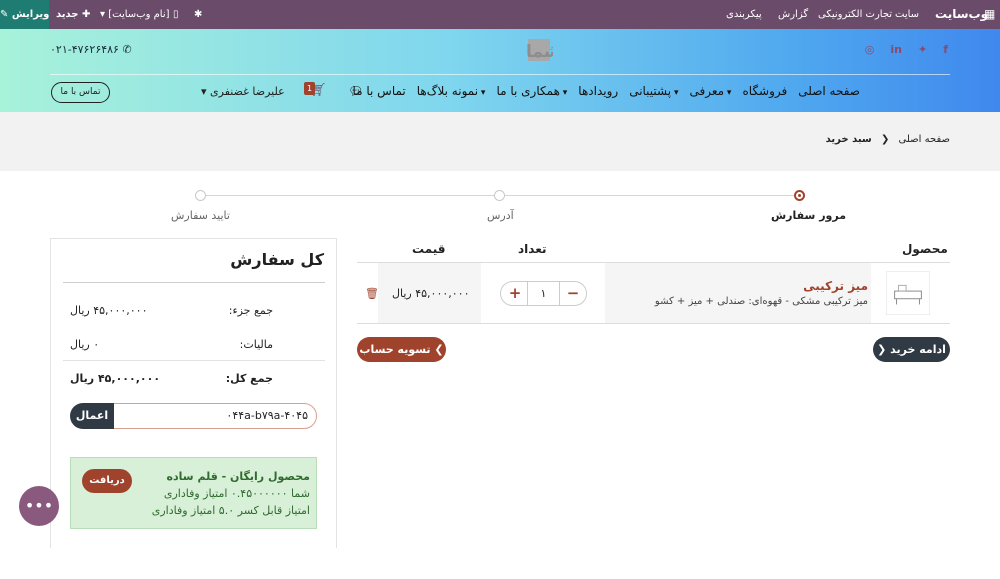 This screenshot has height=579, width=1000. Describe the element at coordinates (500, 50) in the screenshot. I see `site-logo: لوگو شما` at that location.